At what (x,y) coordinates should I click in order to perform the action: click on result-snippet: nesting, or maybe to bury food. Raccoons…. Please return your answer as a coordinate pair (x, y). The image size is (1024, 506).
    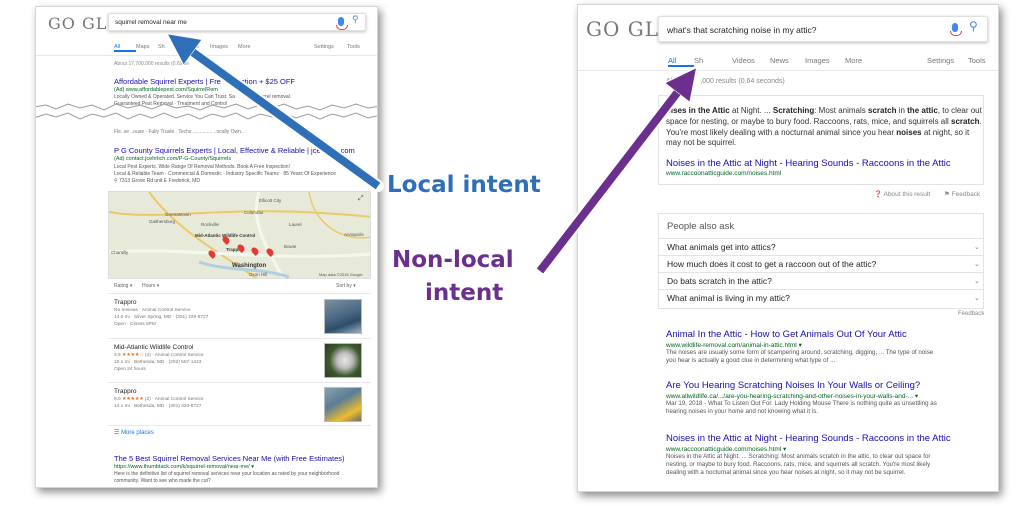
    Looking at the image, I should click on (798, 464).